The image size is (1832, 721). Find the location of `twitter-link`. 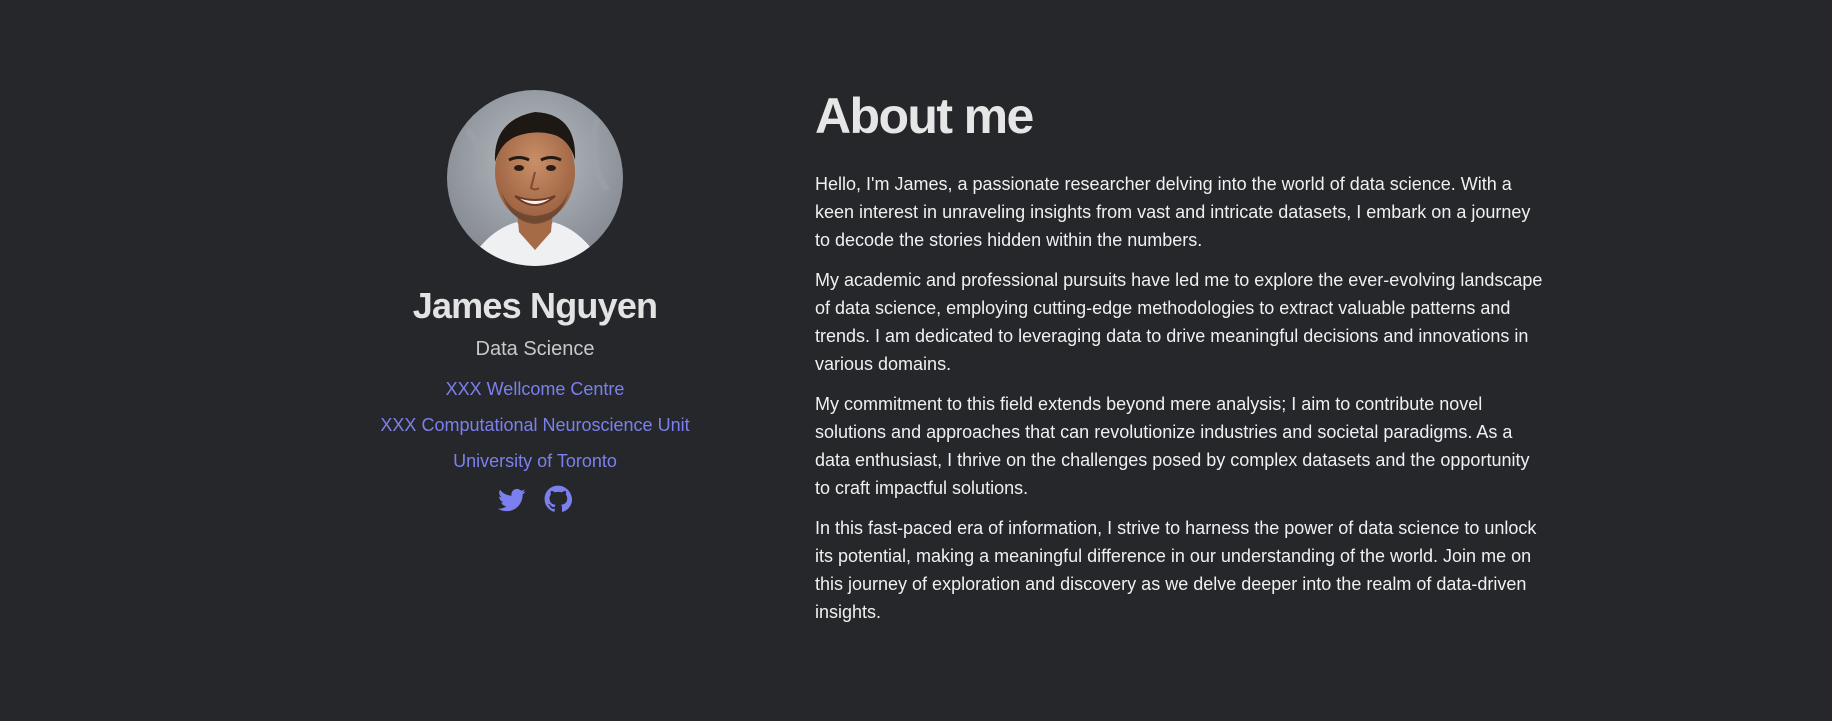

twitter-link is located at coordinates (512, 499).